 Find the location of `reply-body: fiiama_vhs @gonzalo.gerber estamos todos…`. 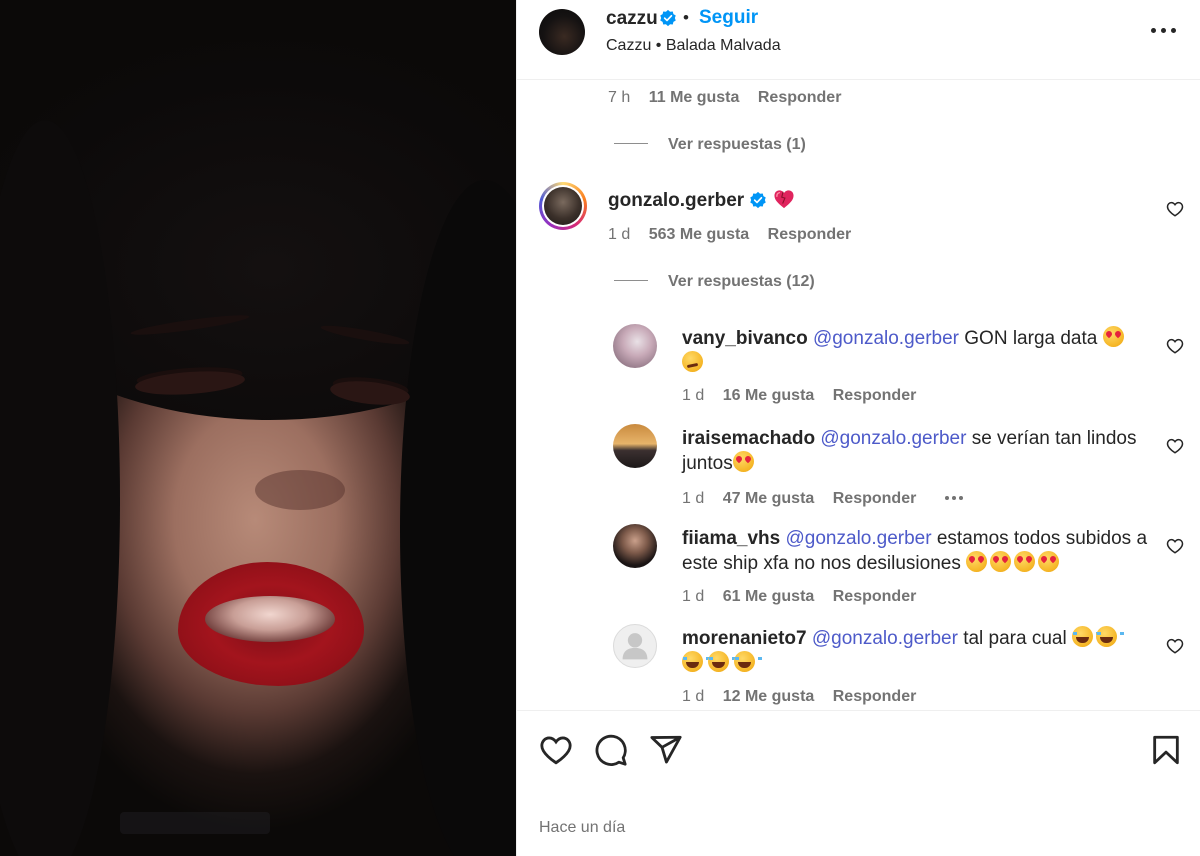

reply-body: fiiama_vhs @gonzalo.gerber estamos todos… is located at coordinates (917, 551).